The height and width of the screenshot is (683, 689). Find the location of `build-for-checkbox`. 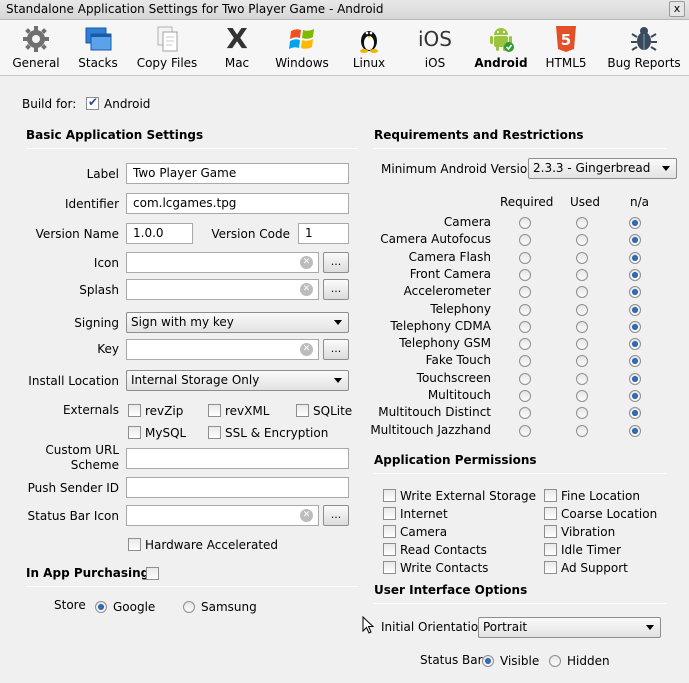

build-for-checkbox is located at coordinates (92, 102).